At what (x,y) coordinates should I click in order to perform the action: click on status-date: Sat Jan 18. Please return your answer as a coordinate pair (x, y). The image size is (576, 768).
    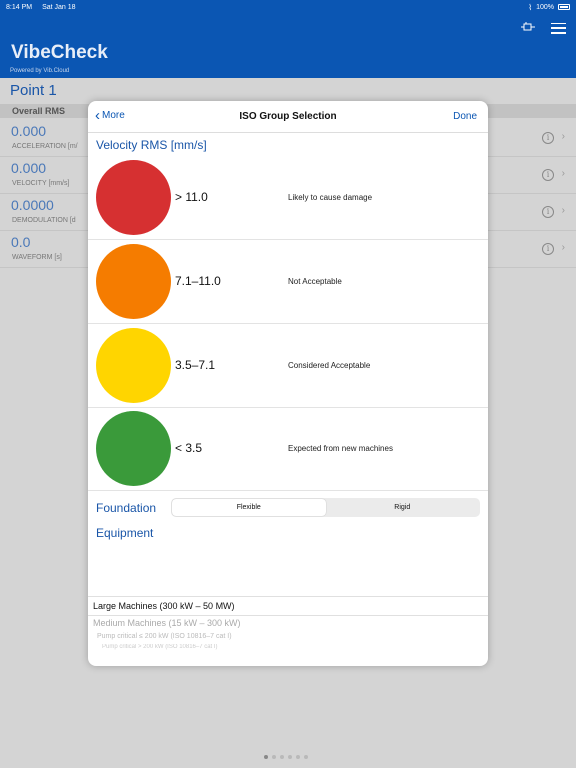
    Looking at the image, I should click on (59, 7).